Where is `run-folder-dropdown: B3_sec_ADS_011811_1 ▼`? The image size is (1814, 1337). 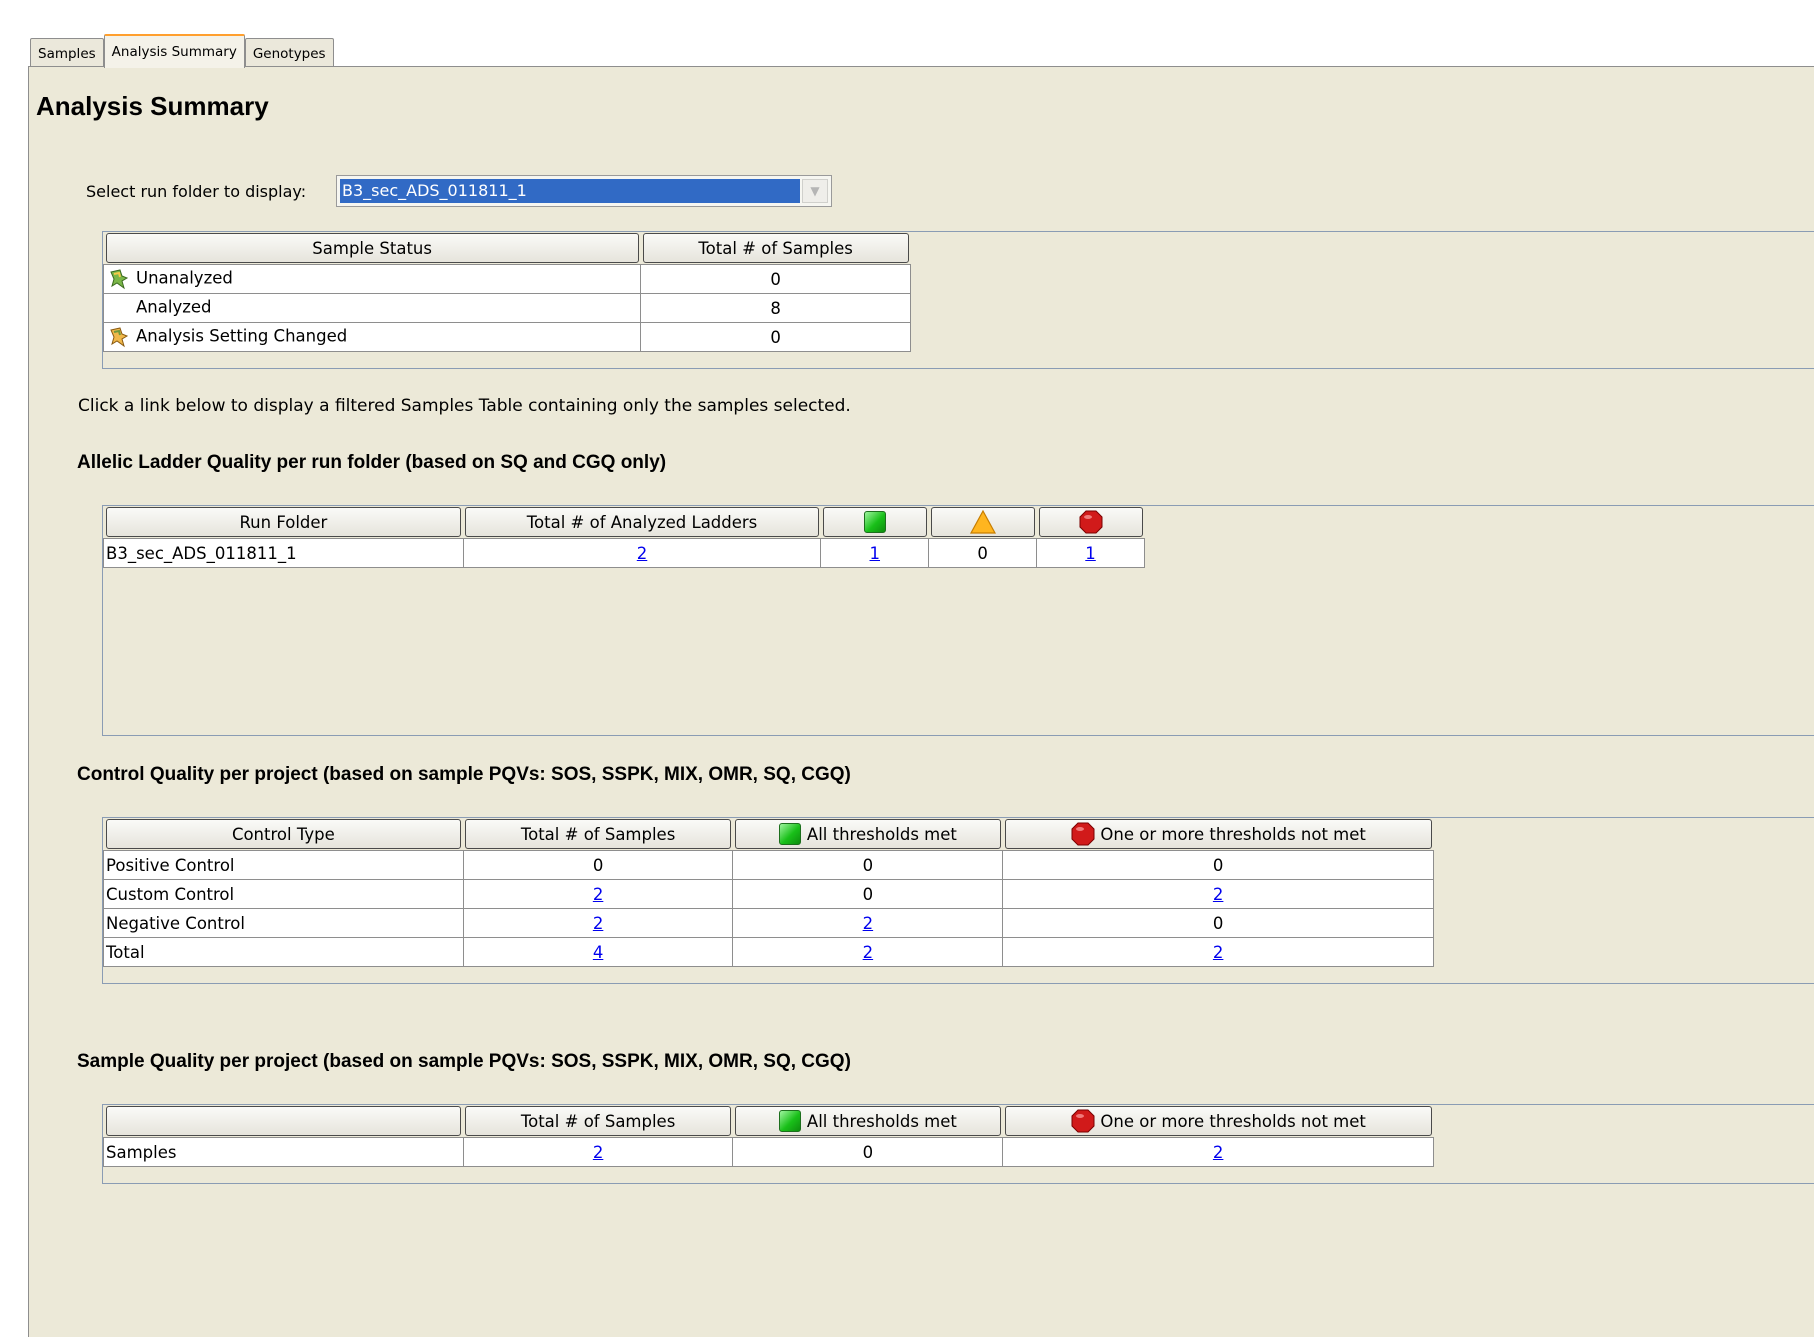
run-folder-dropdown: B3_sec_ADS_011811_1 ▼ is located at coordinates (584, 191).